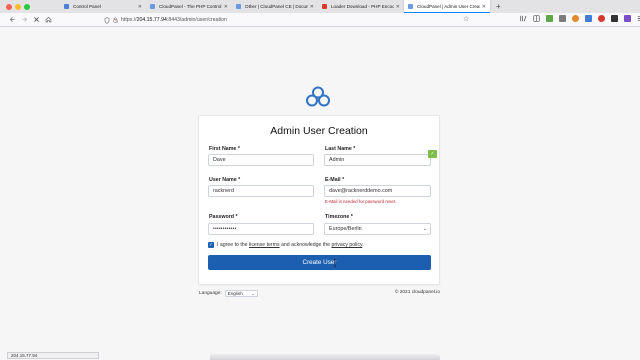 The width and height of the screenshot is (640, 360). What do you see at coordinates (319, 262) in the screenshot?
I see `create-user-button: Create User` at bounding box center [319, 262].